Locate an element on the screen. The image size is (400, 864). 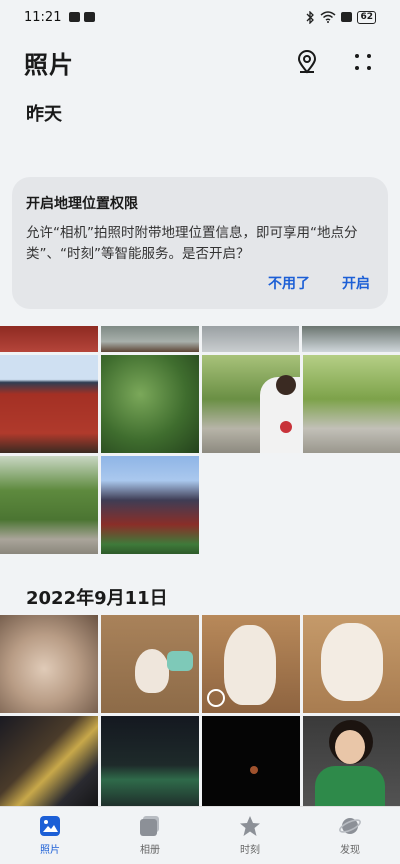
photo-icon is located at coordinates (50, 826).